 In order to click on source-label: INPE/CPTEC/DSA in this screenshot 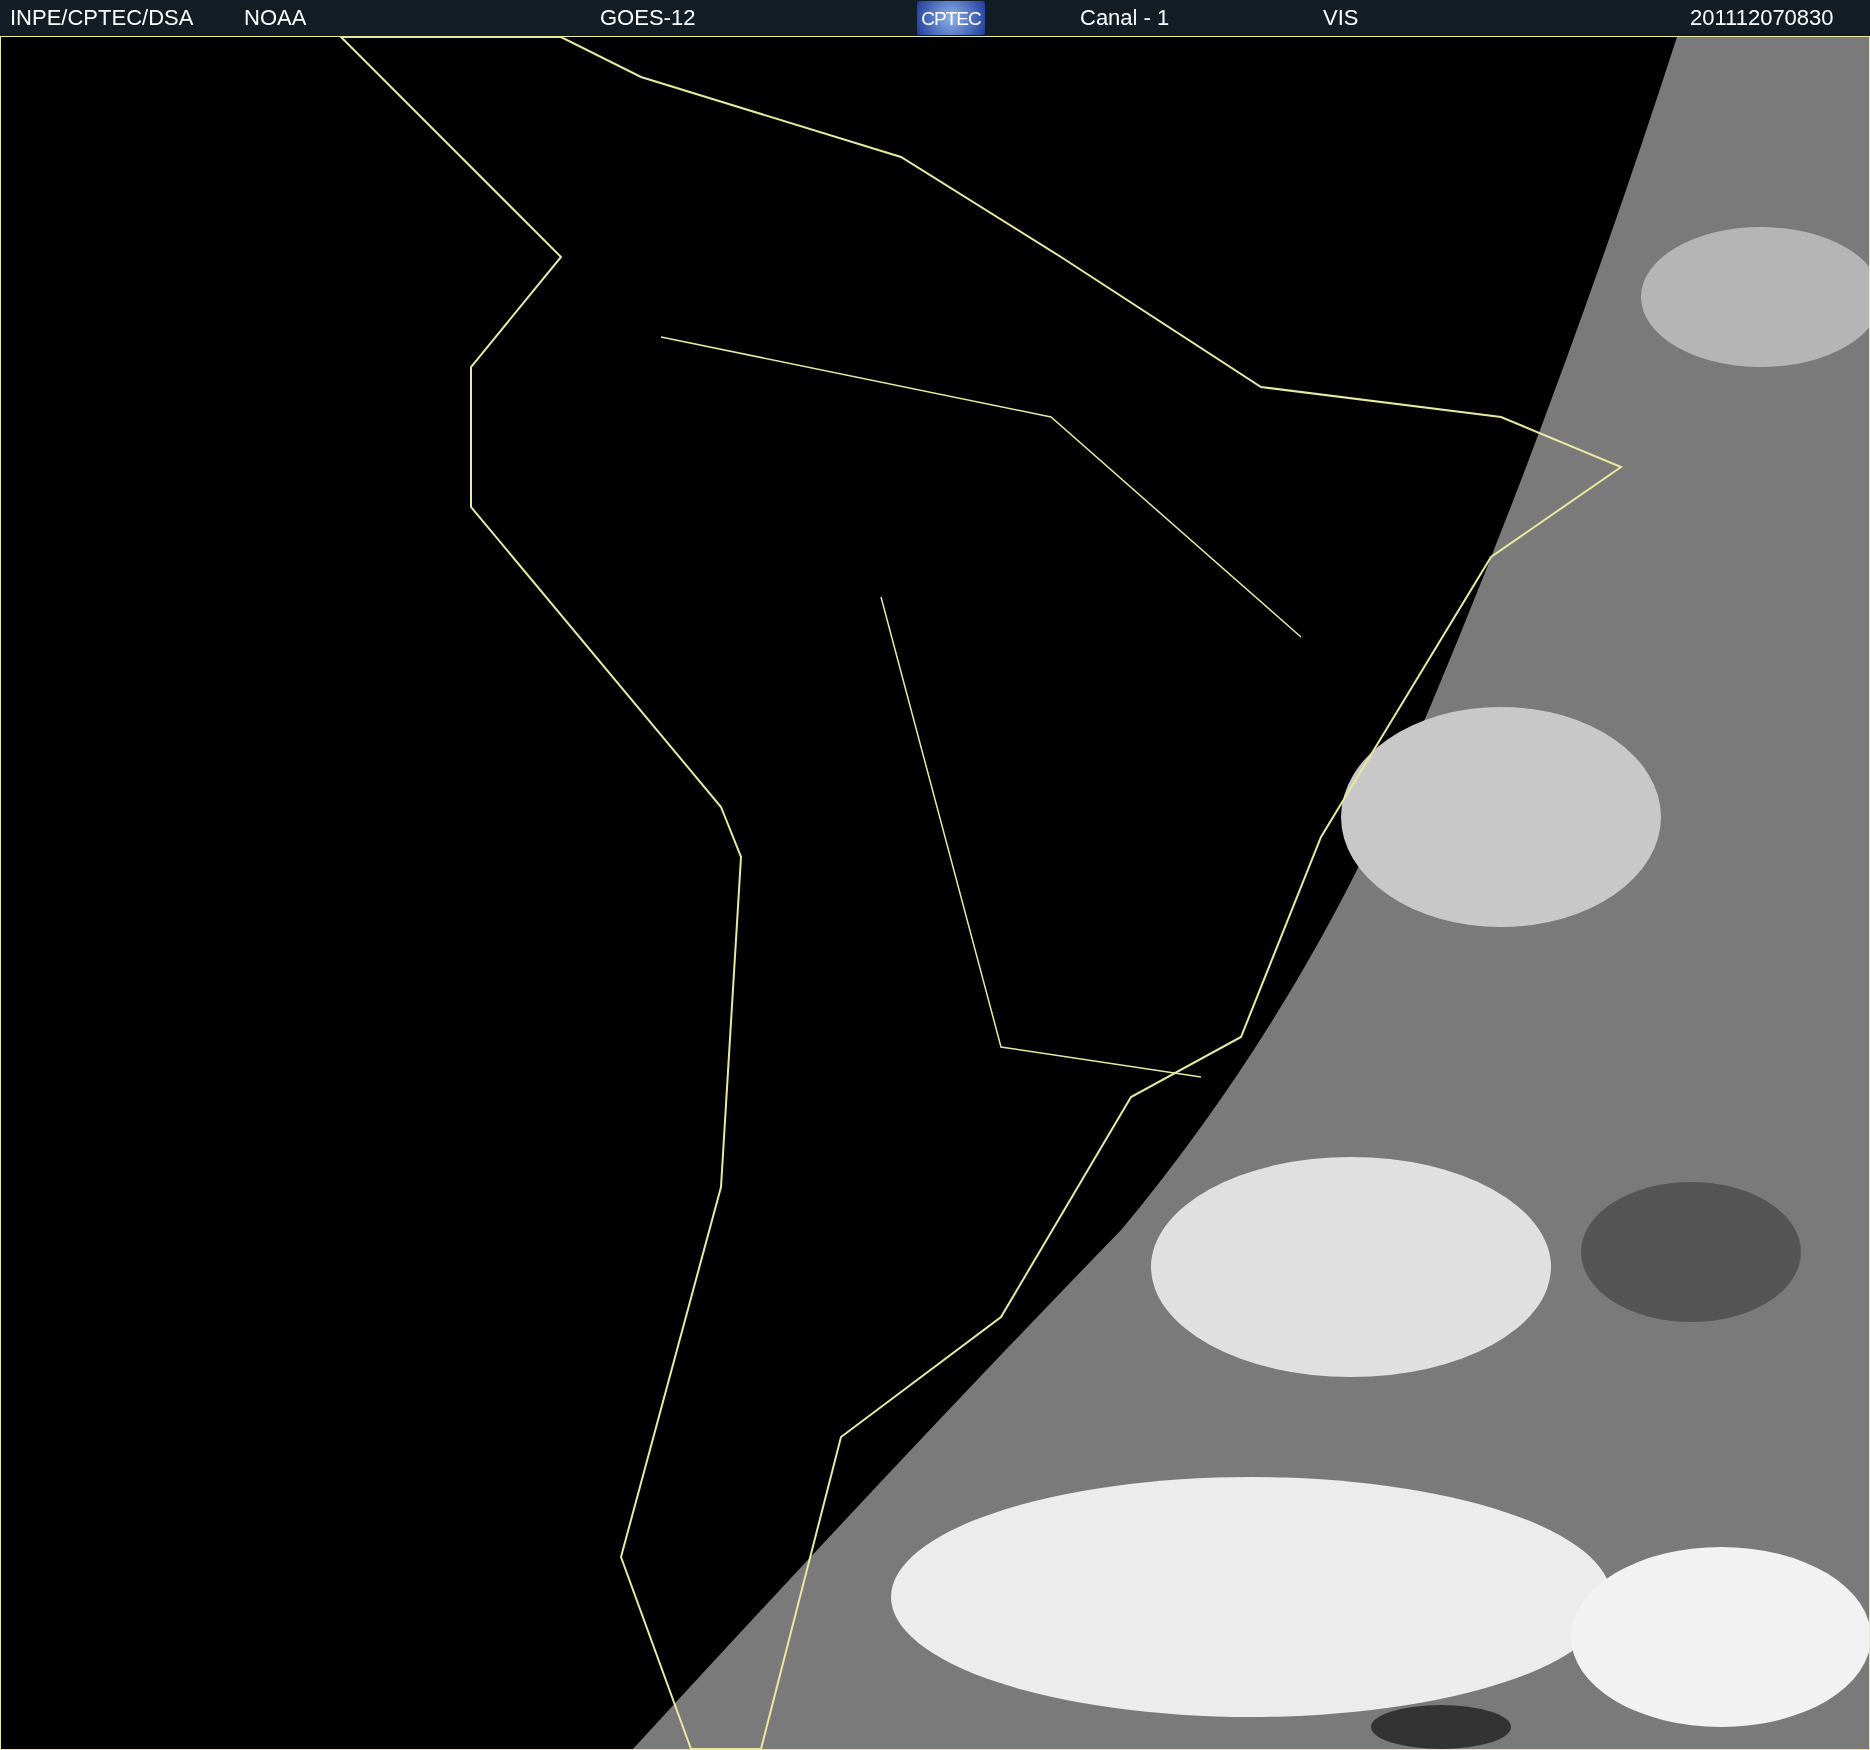, I will do `click(102, 18)`.